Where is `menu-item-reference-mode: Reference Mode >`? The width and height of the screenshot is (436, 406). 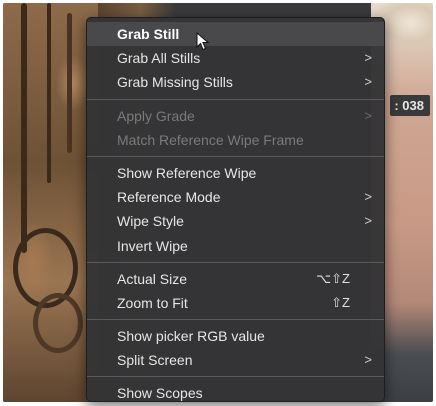 menu-item-reference-mode: Reference Mode > is located at coordinates (235, 197).